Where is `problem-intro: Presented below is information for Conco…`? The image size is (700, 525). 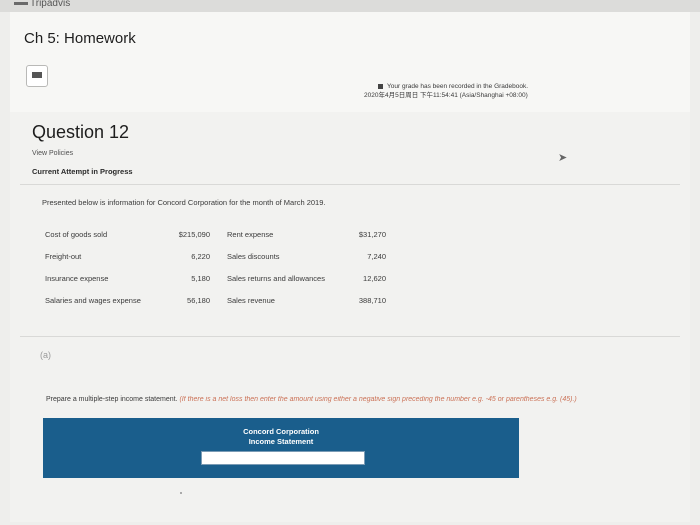 problem-intro: Presented below is information for Conco… is located at coordinates (184, 202).